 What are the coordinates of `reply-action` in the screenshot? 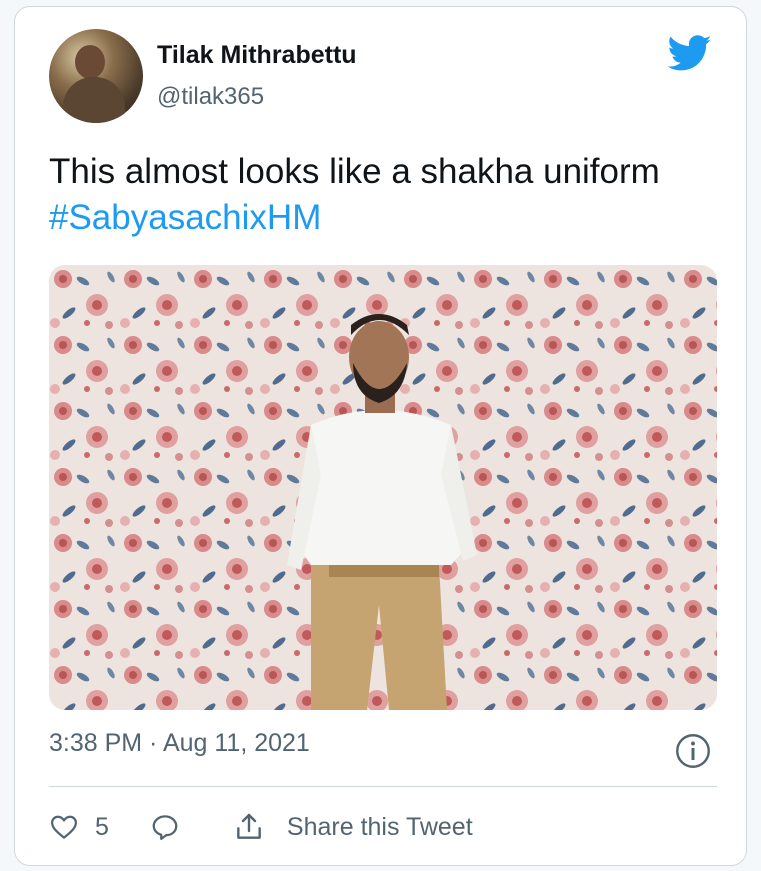 It's located at (165, 827).